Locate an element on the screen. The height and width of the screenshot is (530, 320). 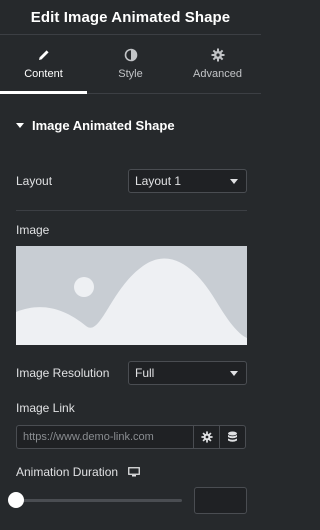
layout-select-value: Layout 1 is located at coordinates (158, 181).